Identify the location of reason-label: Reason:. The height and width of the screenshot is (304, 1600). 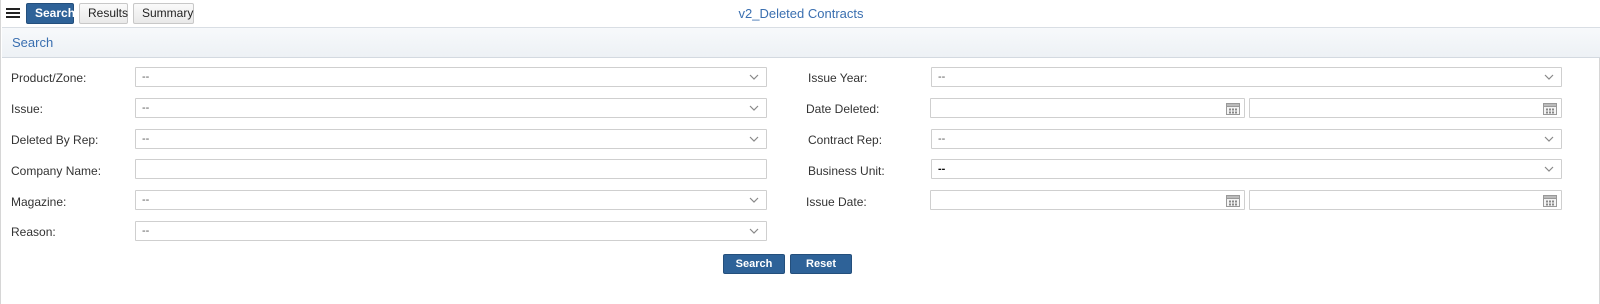
(33, 232).